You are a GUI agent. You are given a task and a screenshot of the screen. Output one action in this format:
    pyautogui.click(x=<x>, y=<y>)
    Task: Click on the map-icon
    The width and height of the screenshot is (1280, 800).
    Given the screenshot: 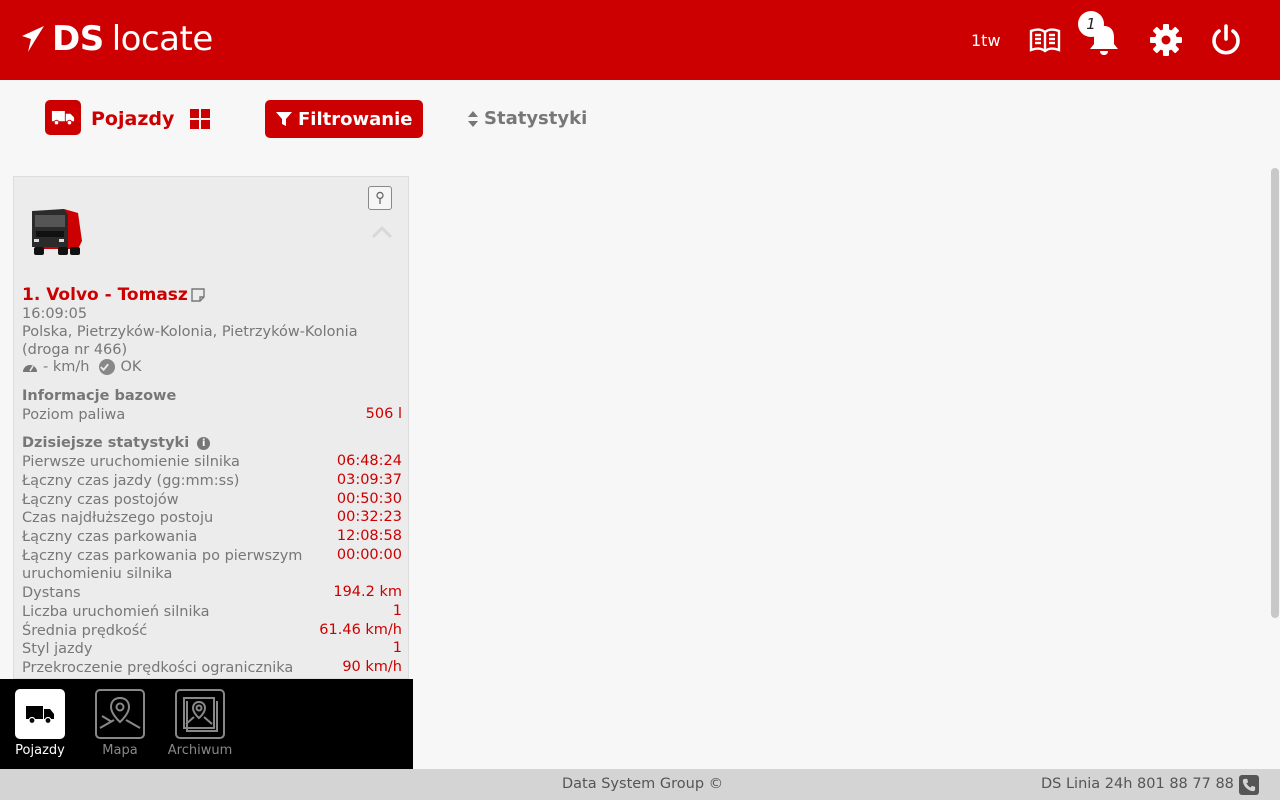 What is the action you would take?
    pyautogui.click(x=120, y=714)
    